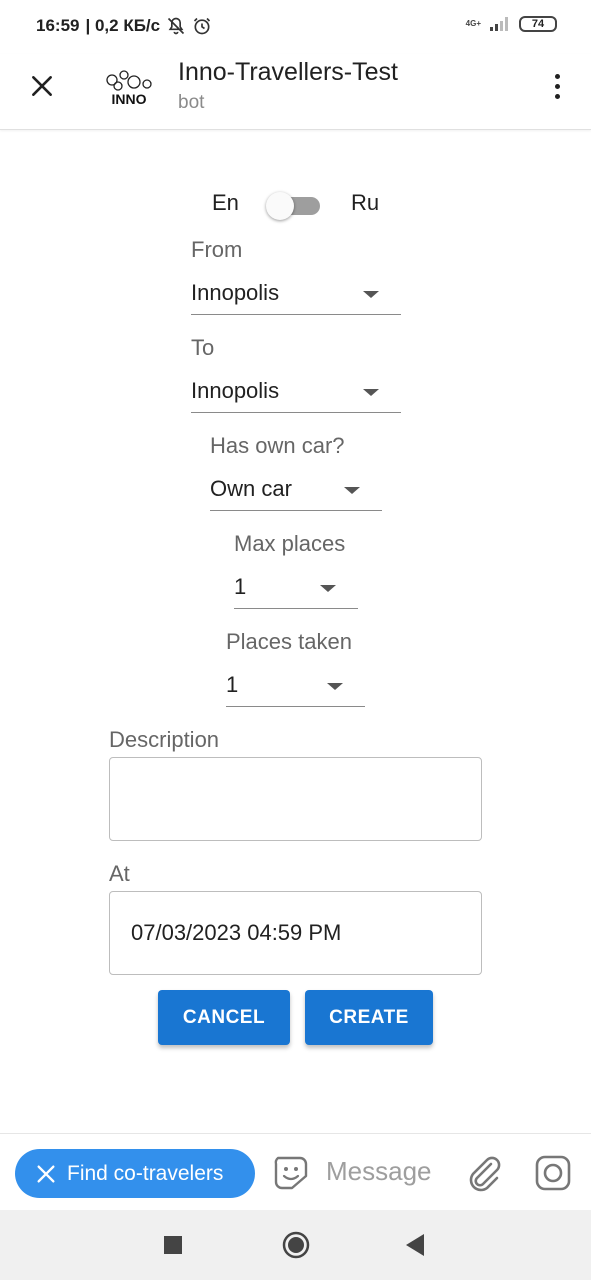 The height and width of the screenshot is (1280, 591). Describe the element at coordinates (296, 587) in the screenshot. I see `max-places-select: 1` at that location.